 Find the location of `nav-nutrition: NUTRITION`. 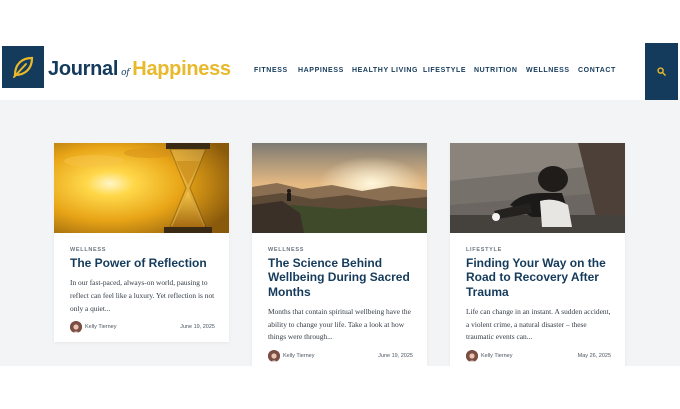

nav-nutrition: NUTRITION is located at coordinates (496, 71).